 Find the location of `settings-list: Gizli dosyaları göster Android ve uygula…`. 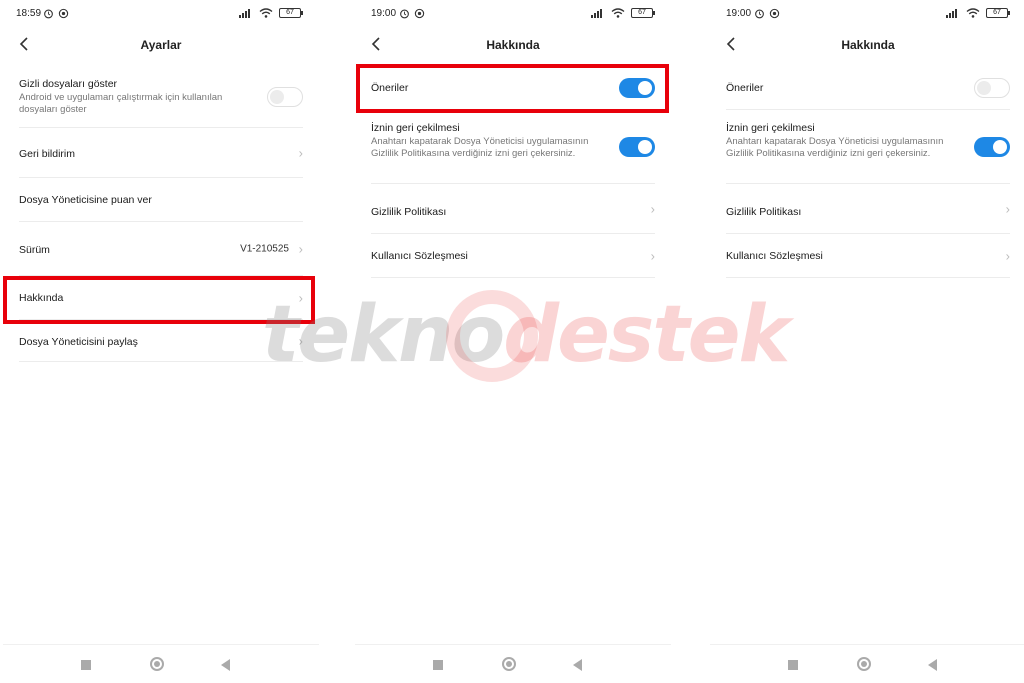

settings-list: Gizli dosyaları göster Android ve uygula… is located at coordinates (161, 214).